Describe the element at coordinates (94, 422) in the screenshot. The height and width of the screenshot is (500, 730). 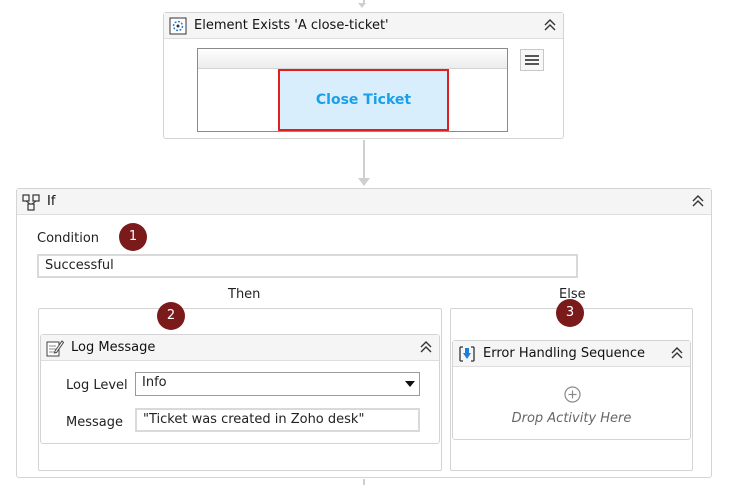
I see `message-label: Message` at that location.